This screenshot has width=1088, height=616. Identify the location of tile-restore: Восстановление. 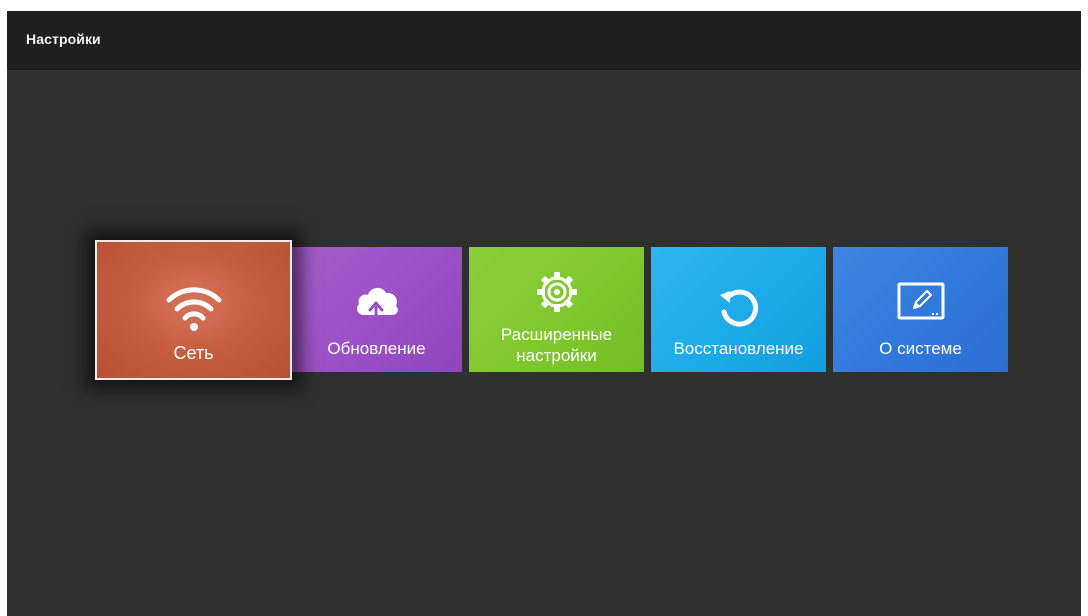
(738, 309).